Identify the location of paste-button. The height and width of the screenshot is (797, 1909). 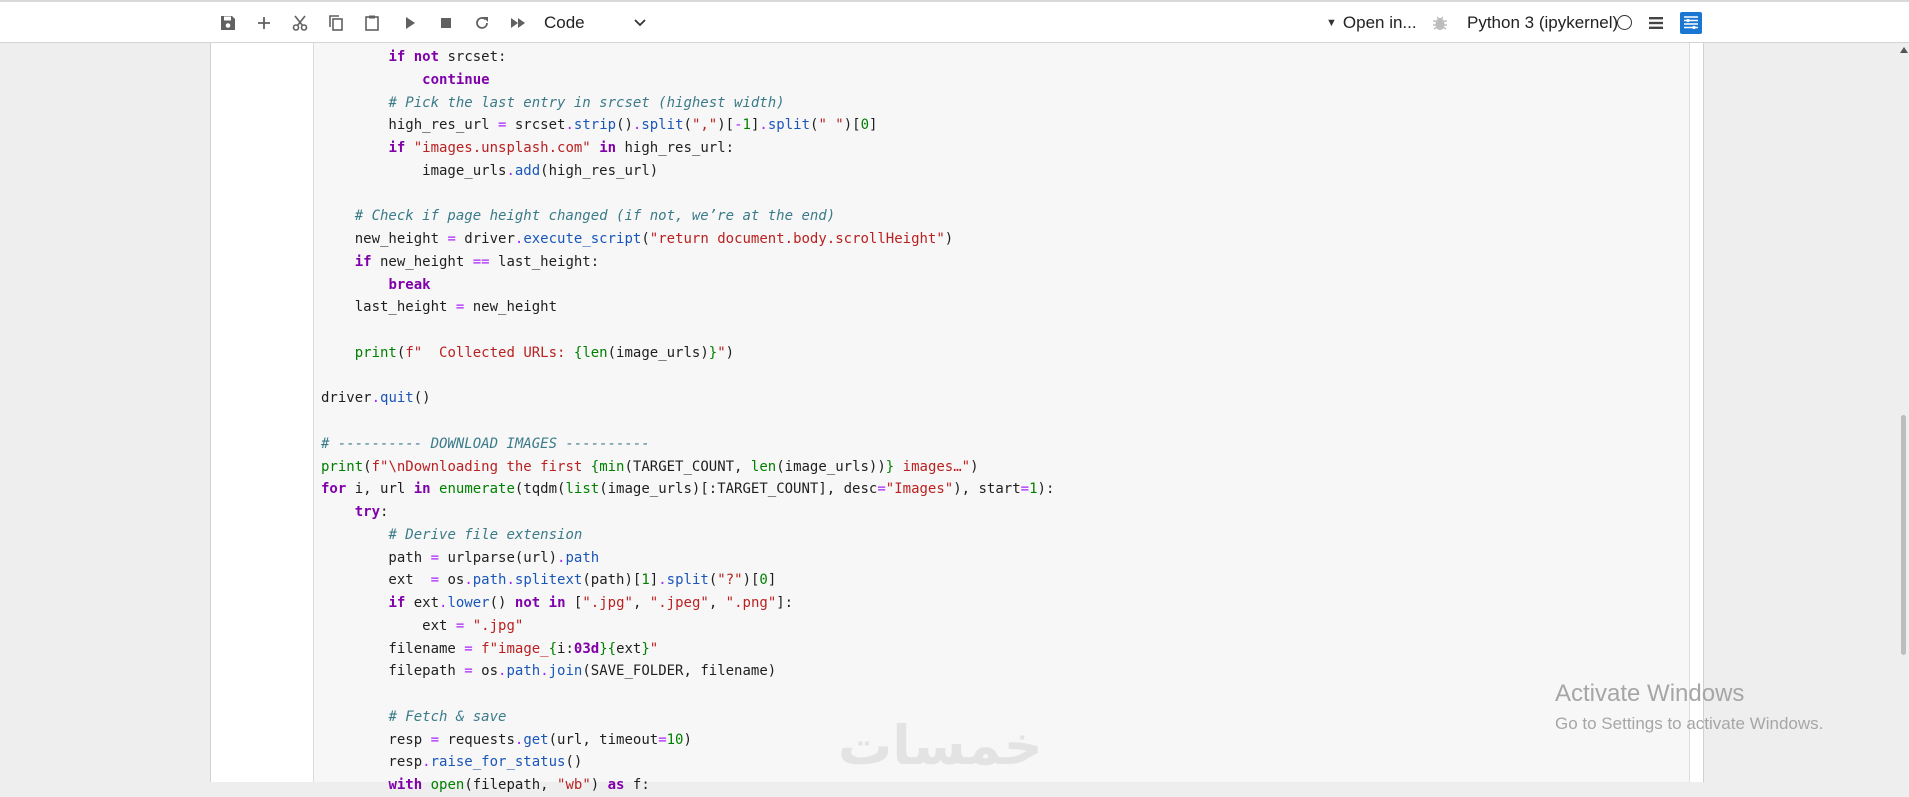
(372, 23).